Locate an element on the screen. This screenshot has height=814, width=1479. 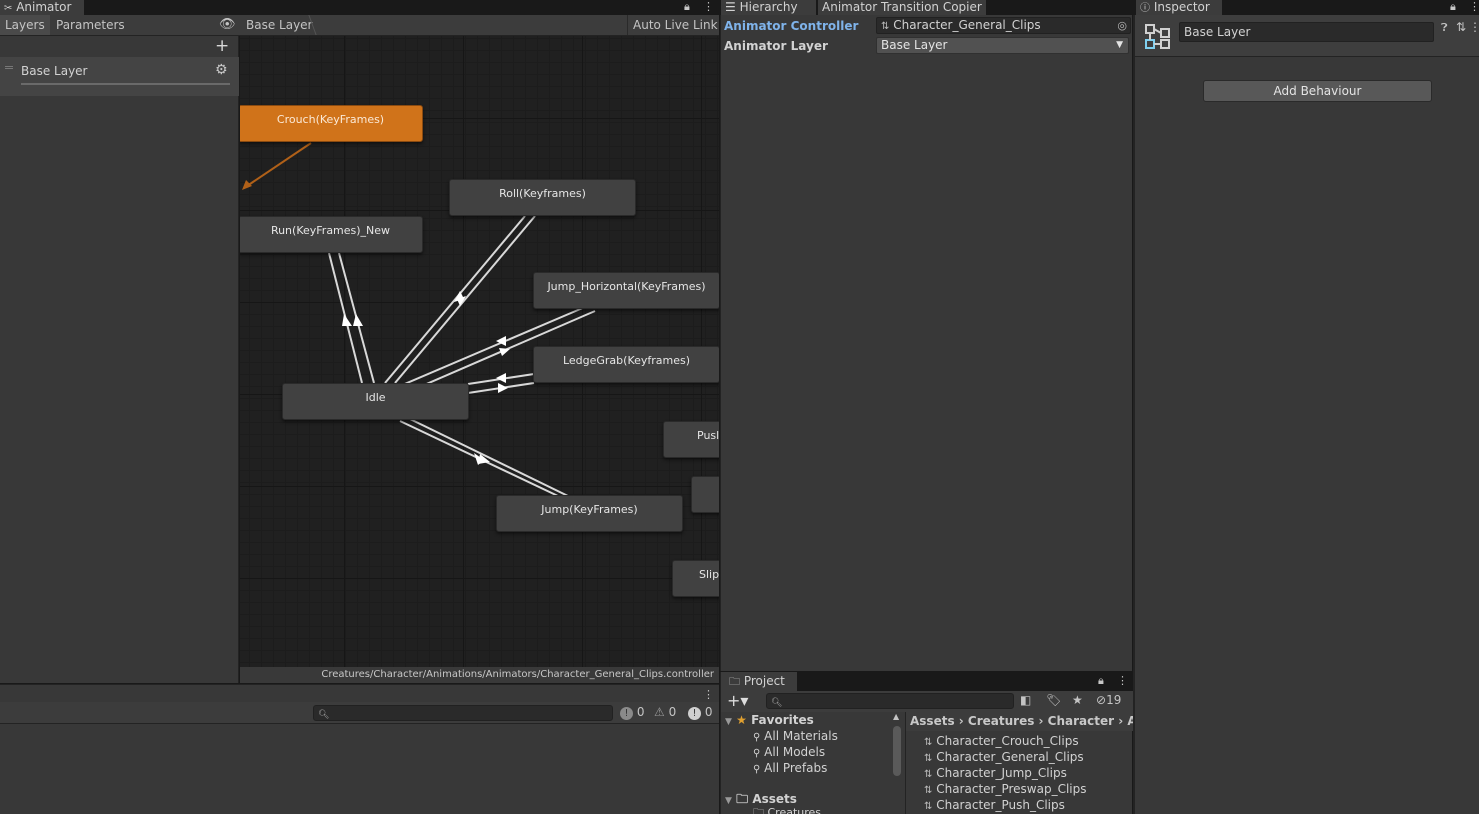
search-by-label-icon: 🏷︎ is located at coordinates (1053, 700).